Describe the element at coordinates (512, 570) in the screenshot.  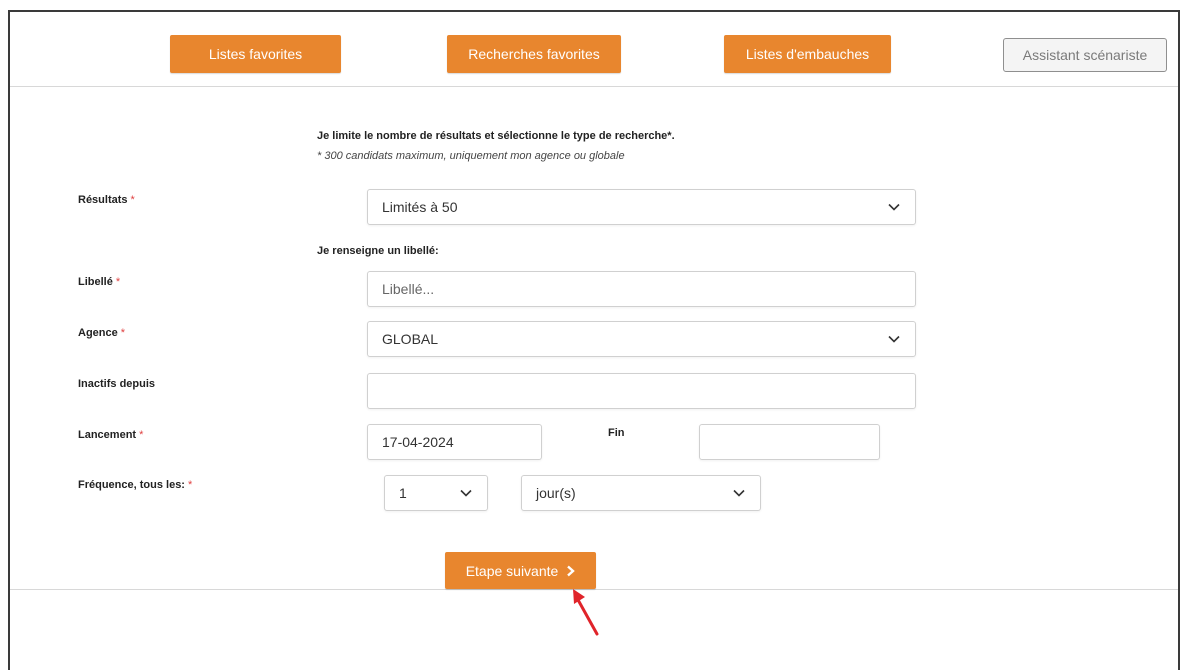
I see `next-step-label: Etape suivante` at that location.